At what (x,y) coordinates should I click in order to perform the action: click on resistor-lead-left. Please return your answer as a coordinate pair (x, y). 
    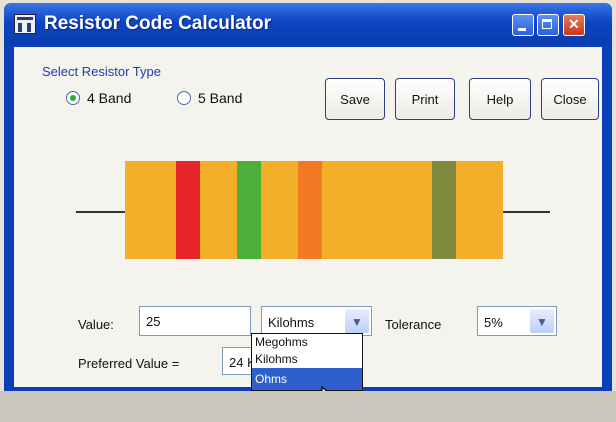
    Looking at the image, I should click on (101, 212).